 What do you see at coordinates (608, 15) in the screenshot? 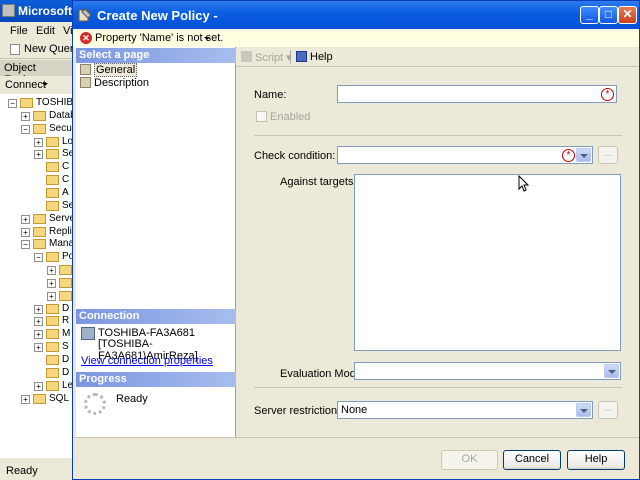
I see `maximize-button: □` at bounding box center [608, 15].